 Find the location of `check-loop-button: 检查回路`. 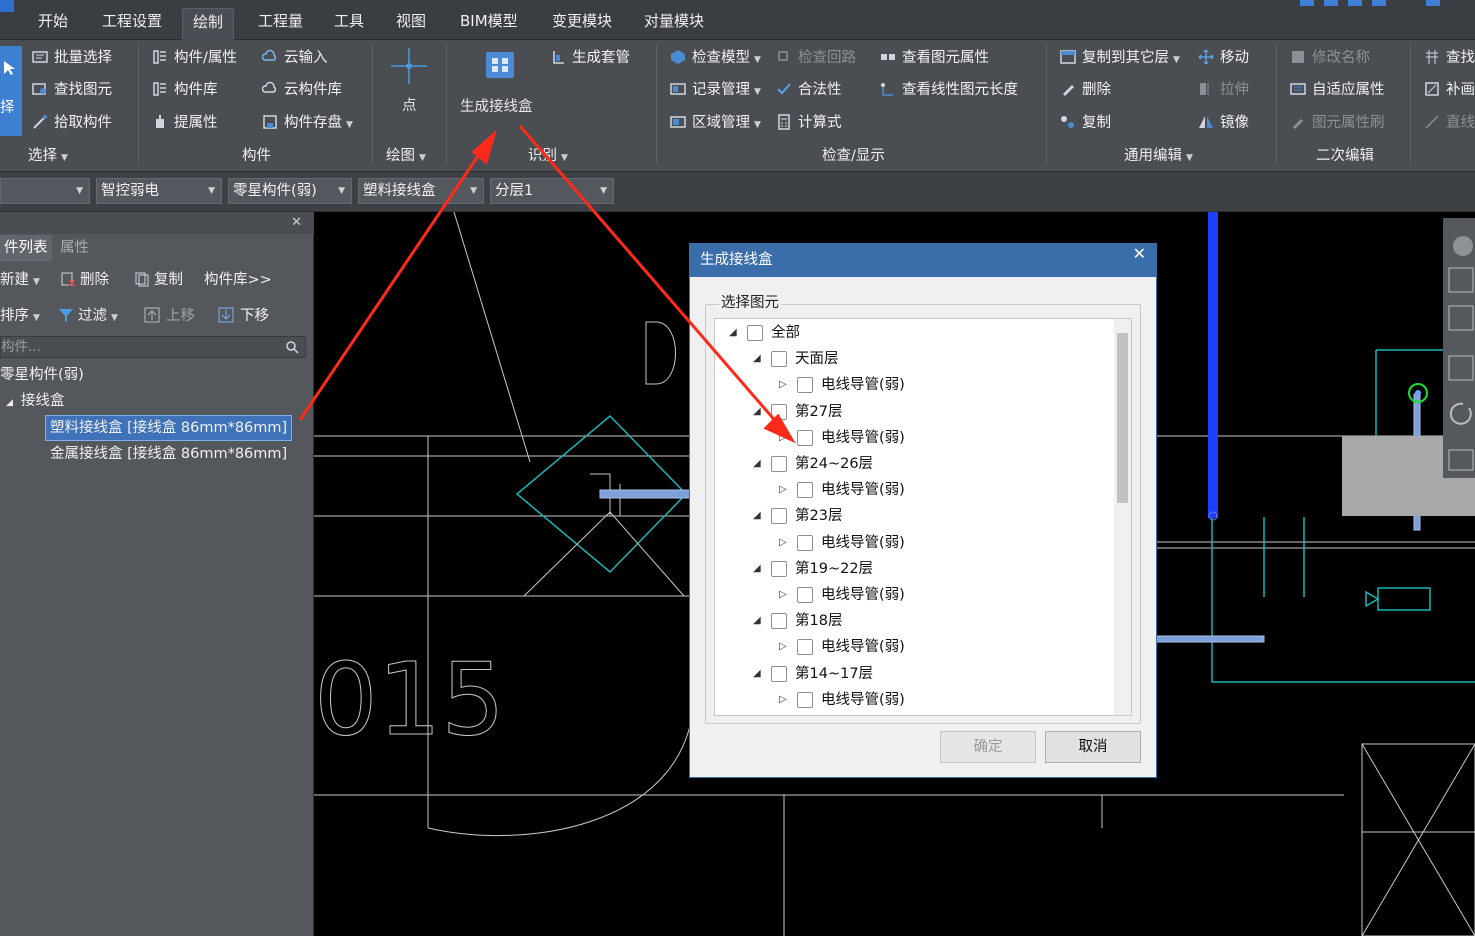

check-loop-button: 检查回路 is located at coordinates (816, 58).